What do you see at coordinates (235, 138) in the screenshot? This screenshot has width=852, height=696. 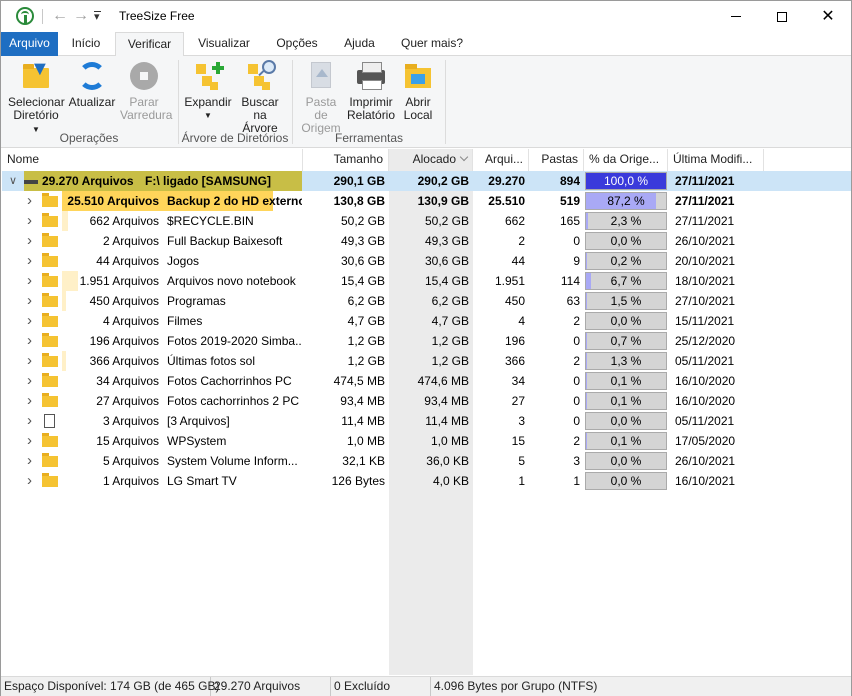 I see `group-tree-label: Árvore de Diretórios` at bounding box center [235, 138].